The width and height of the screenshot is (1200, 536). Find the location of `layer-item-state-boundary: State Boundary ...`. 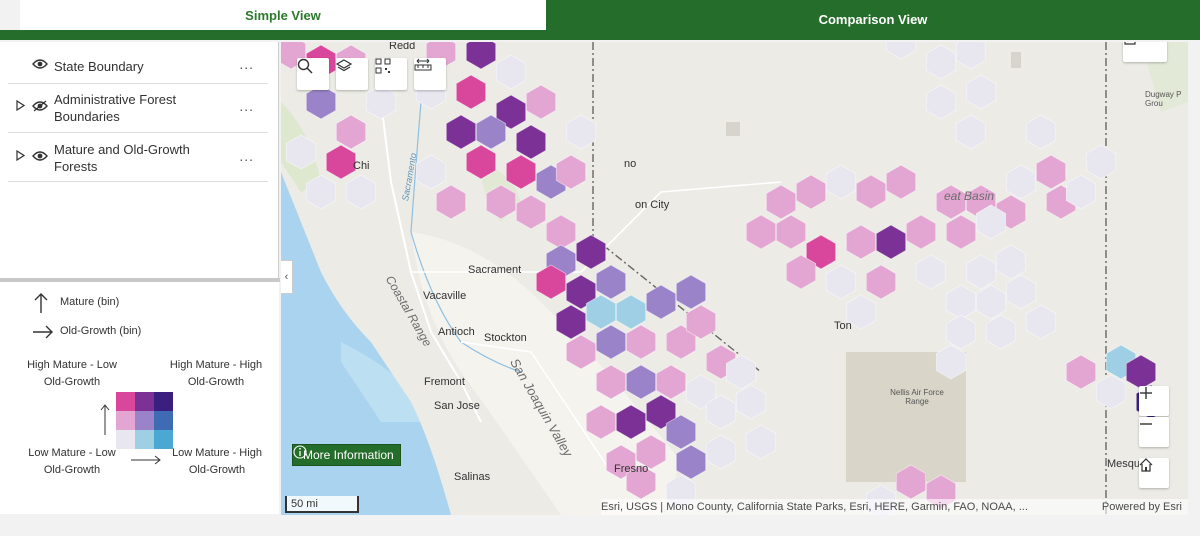

layer-item-state-boundary: State Boundary ... is located at coordinates (138, 65).